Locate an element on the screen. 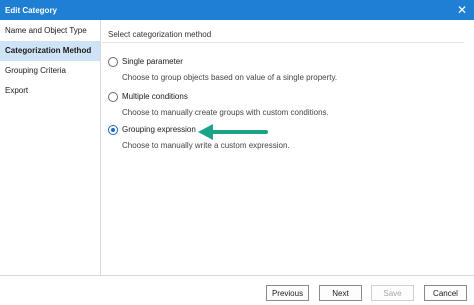 The height and width of the screenshot is (305, 474). annotation-arrow-icon is located at coordinates (233, 132).